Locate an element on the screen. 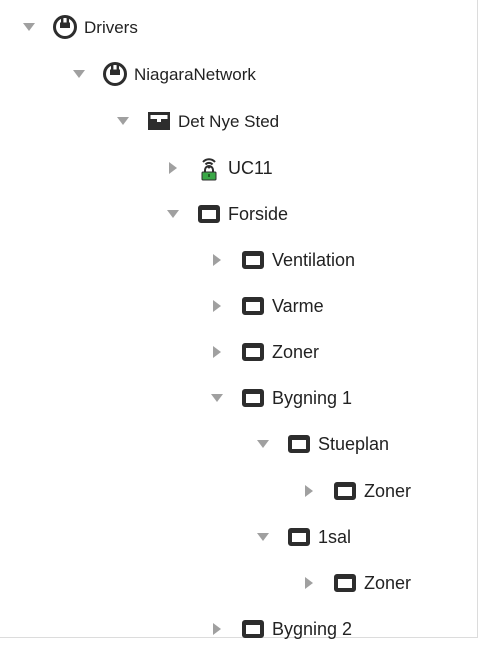 The height and width of the screenshot is (646, 491). tree-node-label: Stueplan is located at coordinates (354, 444).